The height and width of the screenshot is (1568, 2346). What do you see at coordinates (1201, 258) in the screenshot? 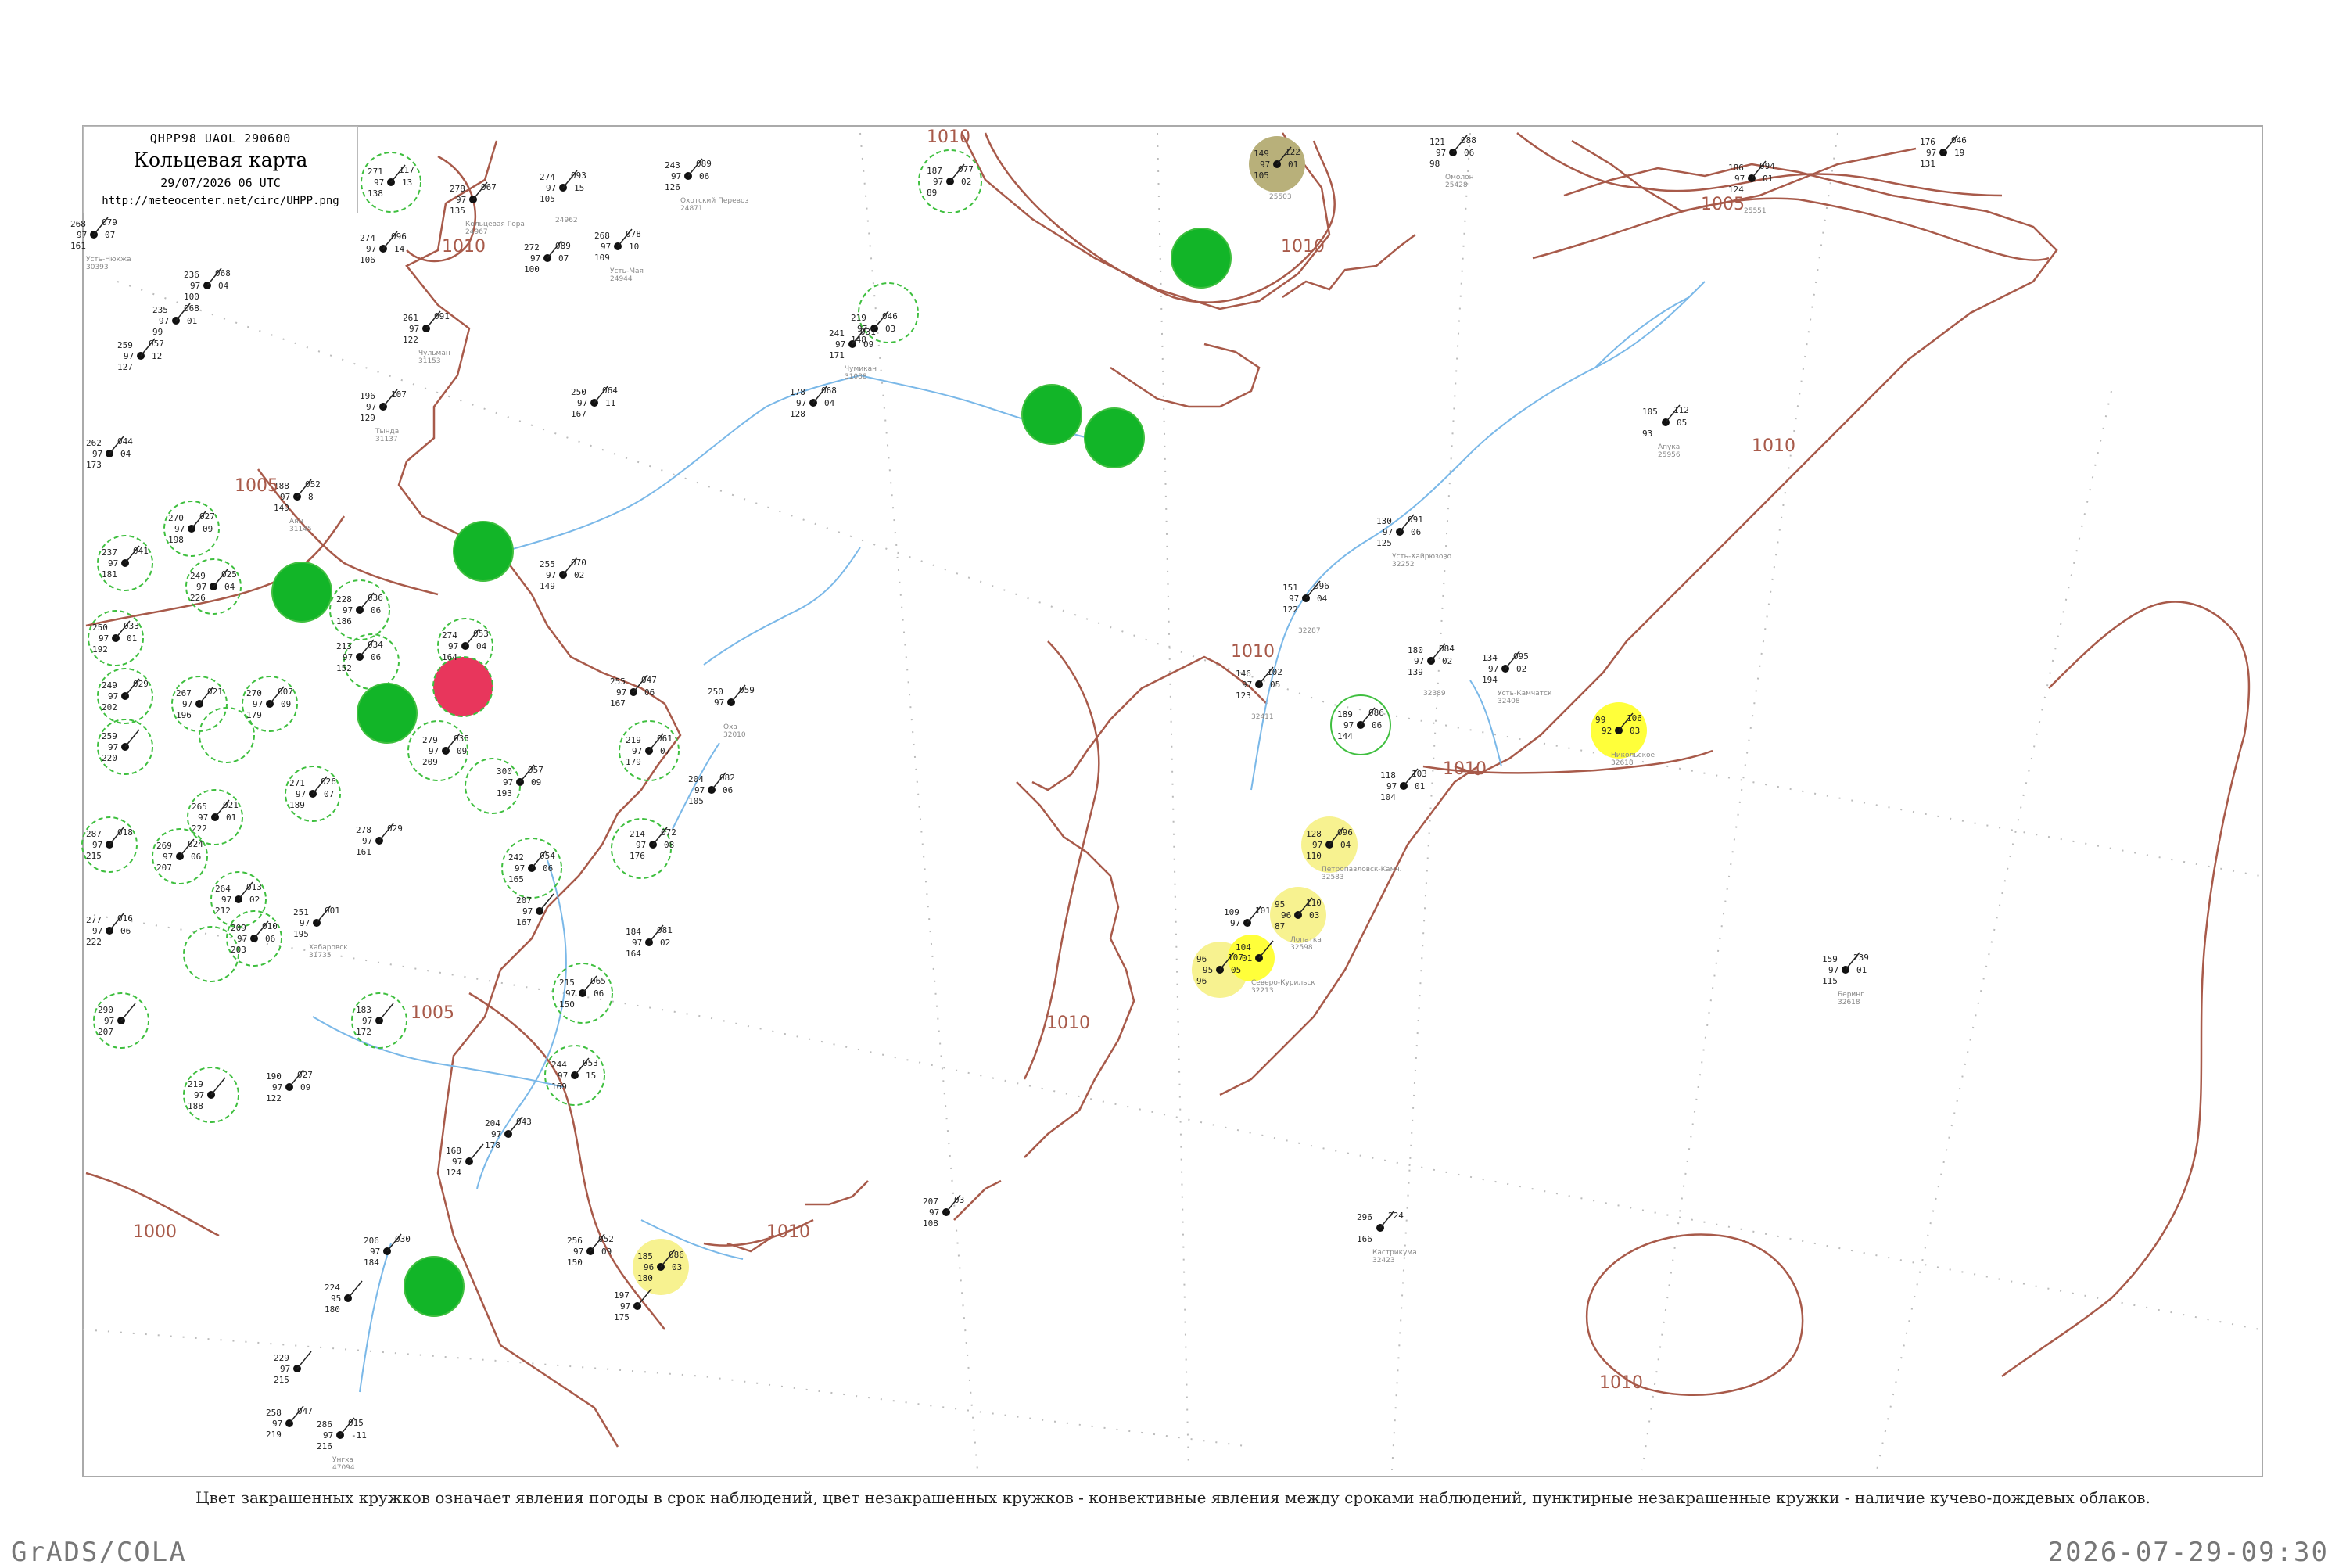
I see `rain-circle` at bounding box center [1201, 258].